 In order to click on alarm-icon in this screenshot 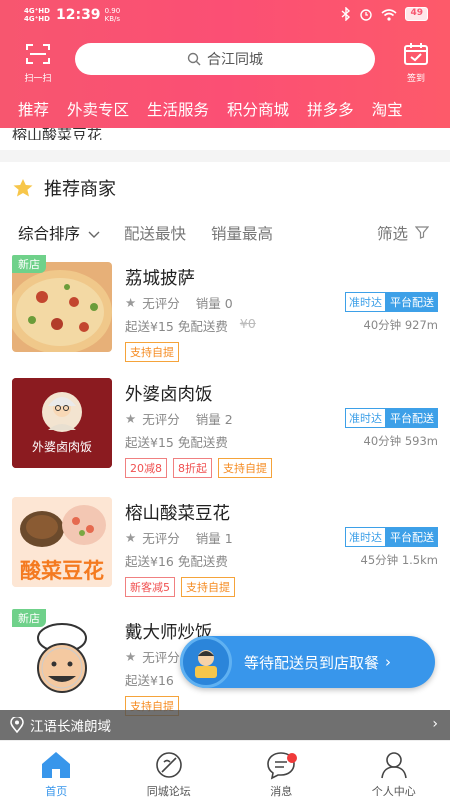, I will do `click(366, 15)`.